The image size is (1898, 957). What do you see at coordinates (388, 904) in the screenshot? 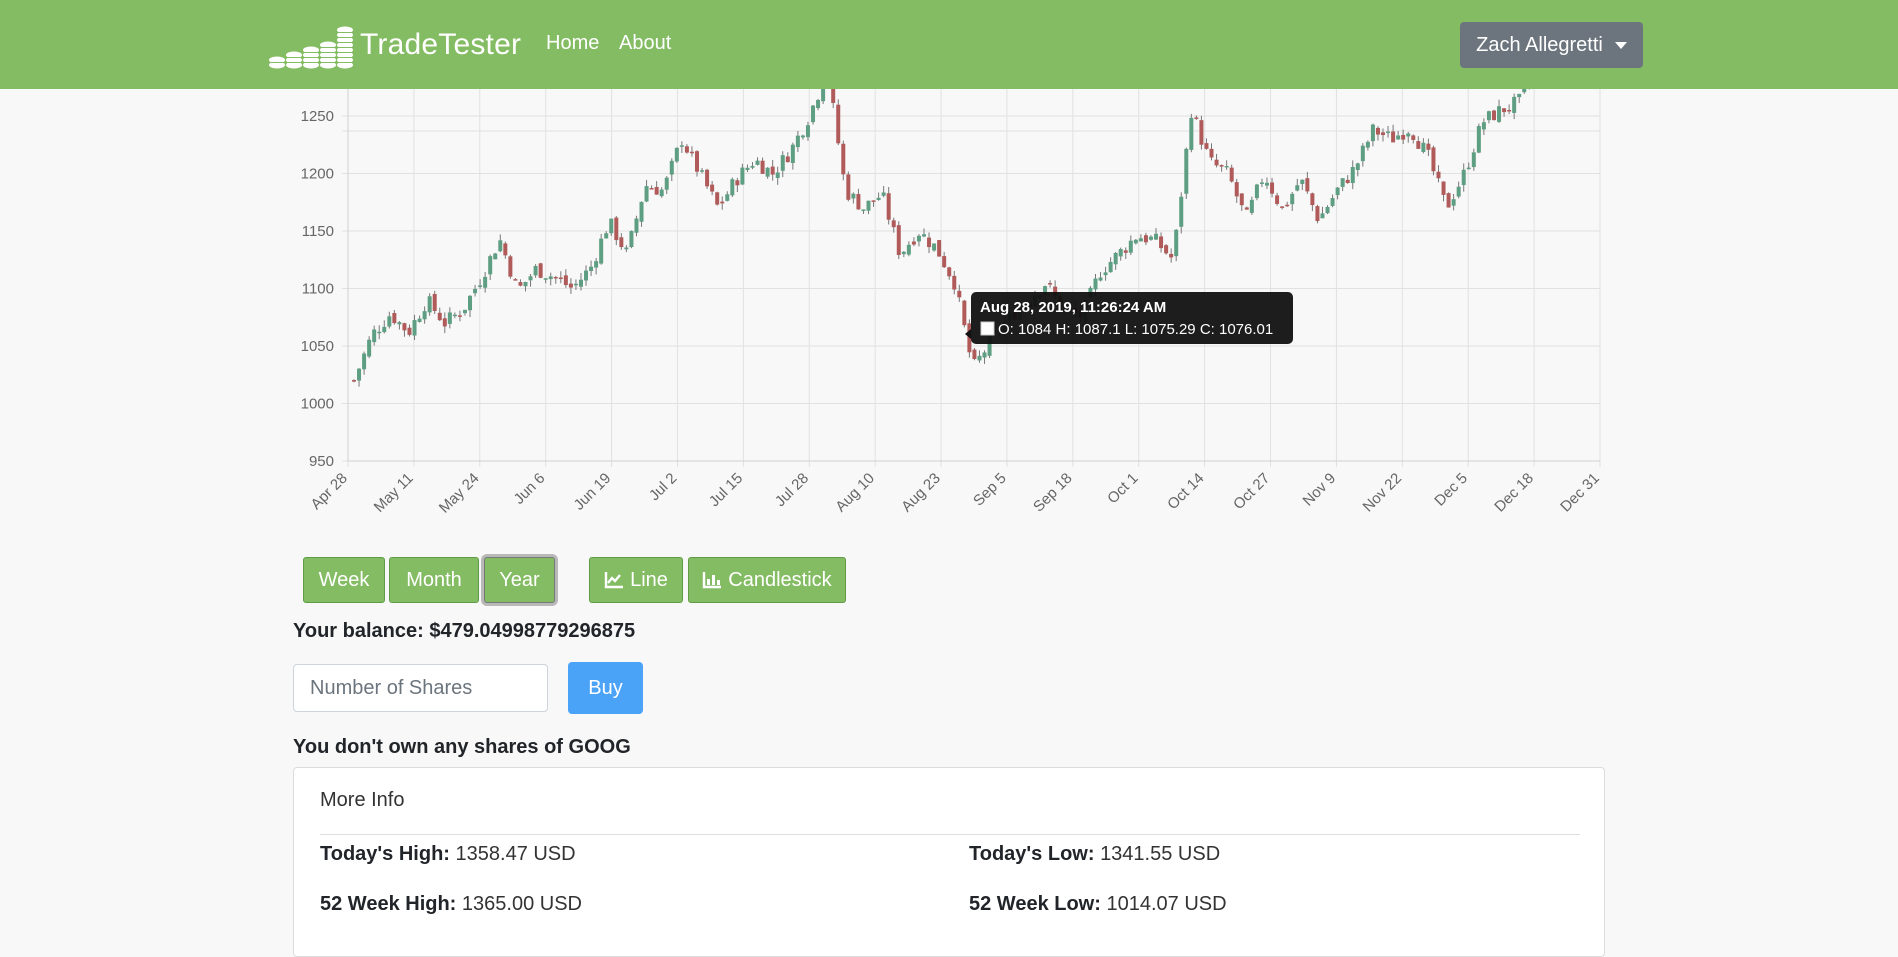
I see `week52-high-label: 52 Week High:` at bounding box center [388, 904].